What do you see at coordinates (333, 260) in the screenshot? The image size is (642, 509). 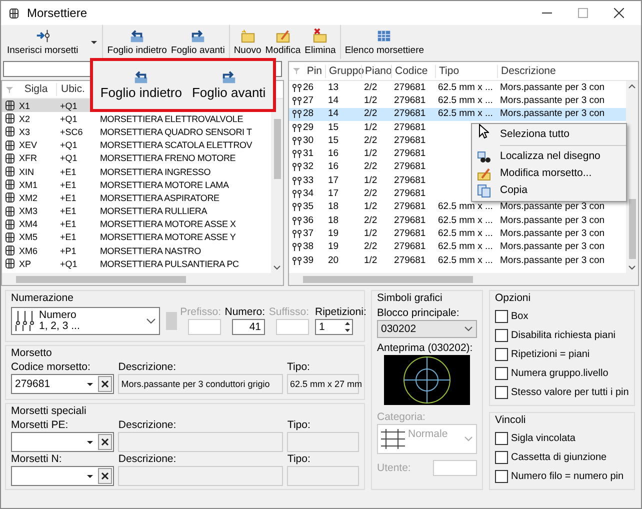 I see `table-cell-text: 20` at bounding box center [333, 260].